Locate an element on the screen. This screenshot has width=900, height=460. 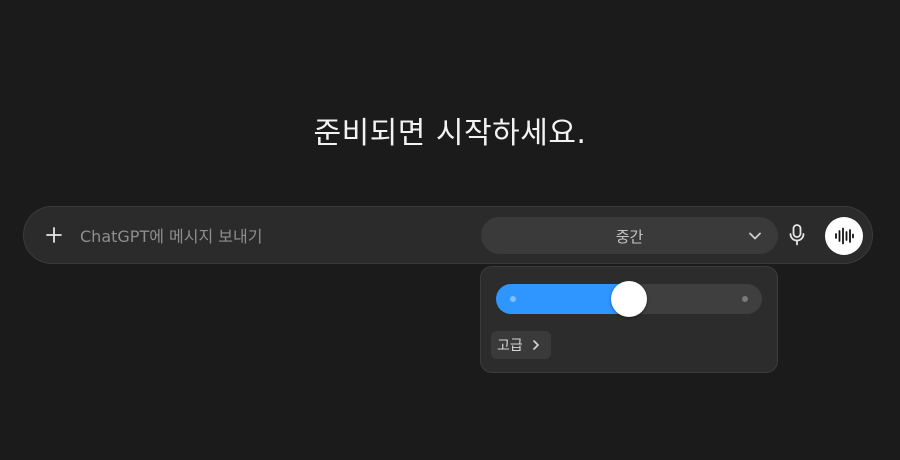
advanced-button: 고급 is located at coordinates (521, 345).